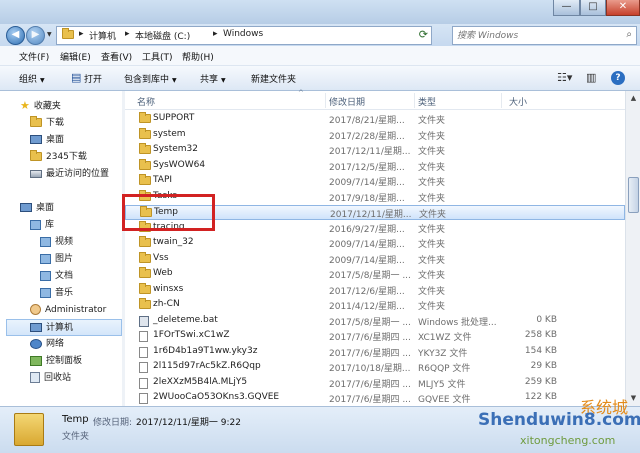 The height and width of the screenshot is (453, 640). What do you see at coordinates (75, 56) in the screenshot?
I see `menu-edit: 编辑(E)` at bounding box center [75, 56].